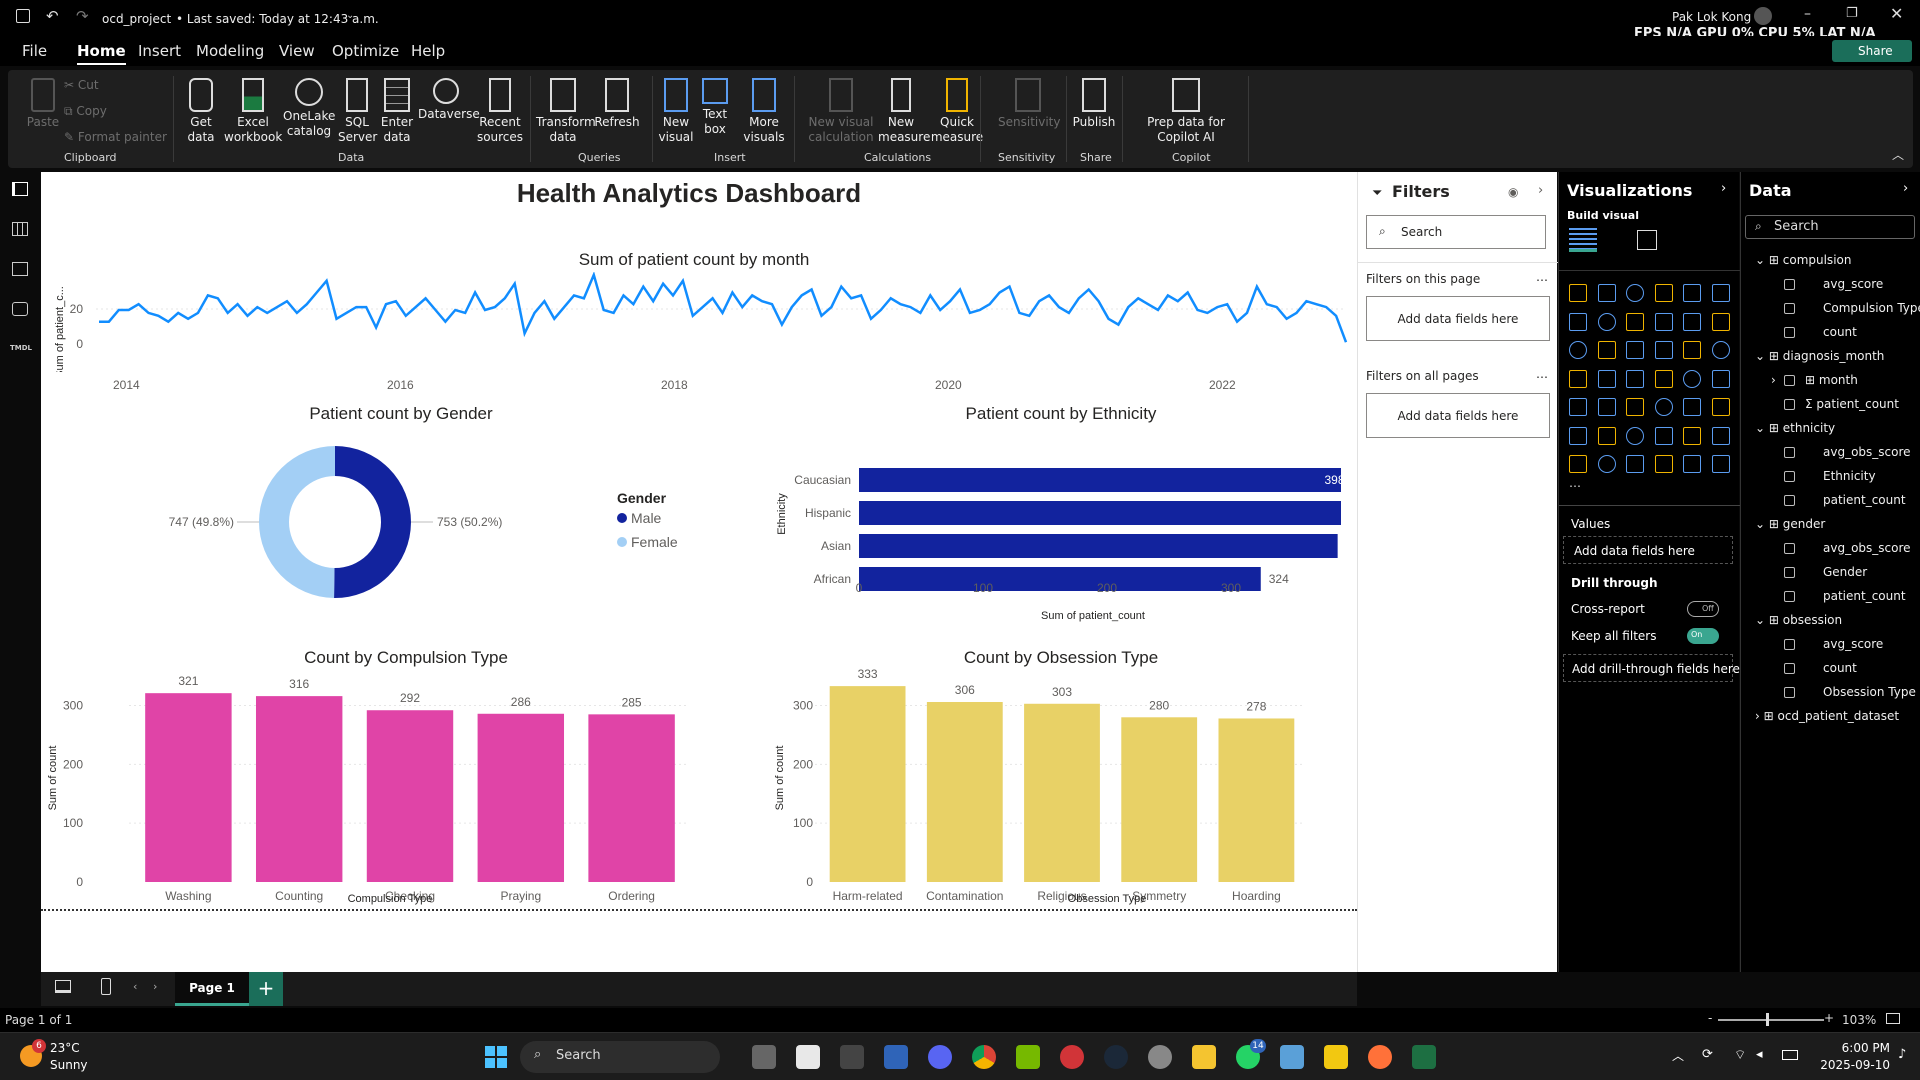 This screenshot has width=1920, height=1080. Describe the element at coordinates (1763, 16) in the screenshot. I see `avatar` at that location.